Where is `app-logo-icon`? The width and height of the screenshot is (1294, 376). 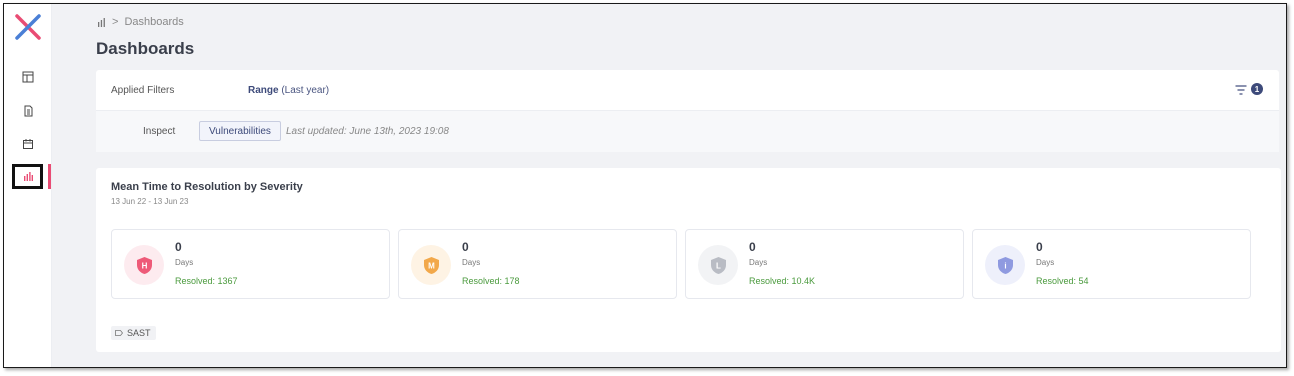 app-logo-icon is located at coordinates (28, 27).